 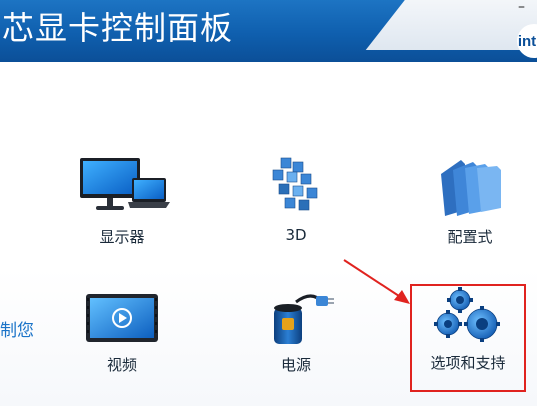 I want to click on header-corner, so click(x=451, y=25).